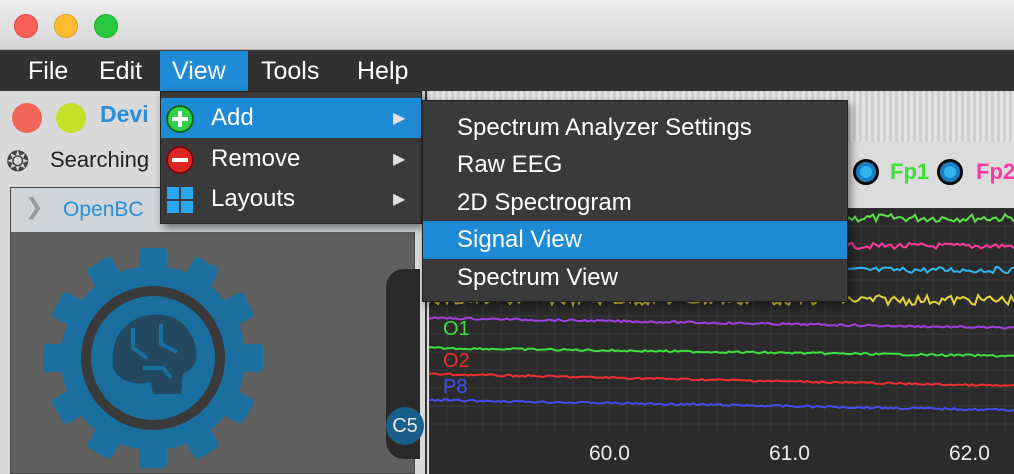 This screenshot has width=1014, height=474. Describe the element at coordinates (456, 329) in the screenshot. I see `channel-tag-o1: O1` at that location.